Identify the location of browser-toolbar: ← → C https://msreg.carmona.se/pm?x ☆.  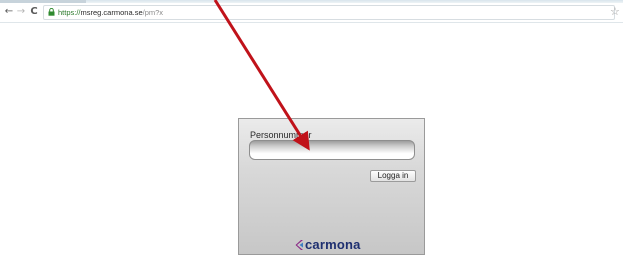
(311, 11).